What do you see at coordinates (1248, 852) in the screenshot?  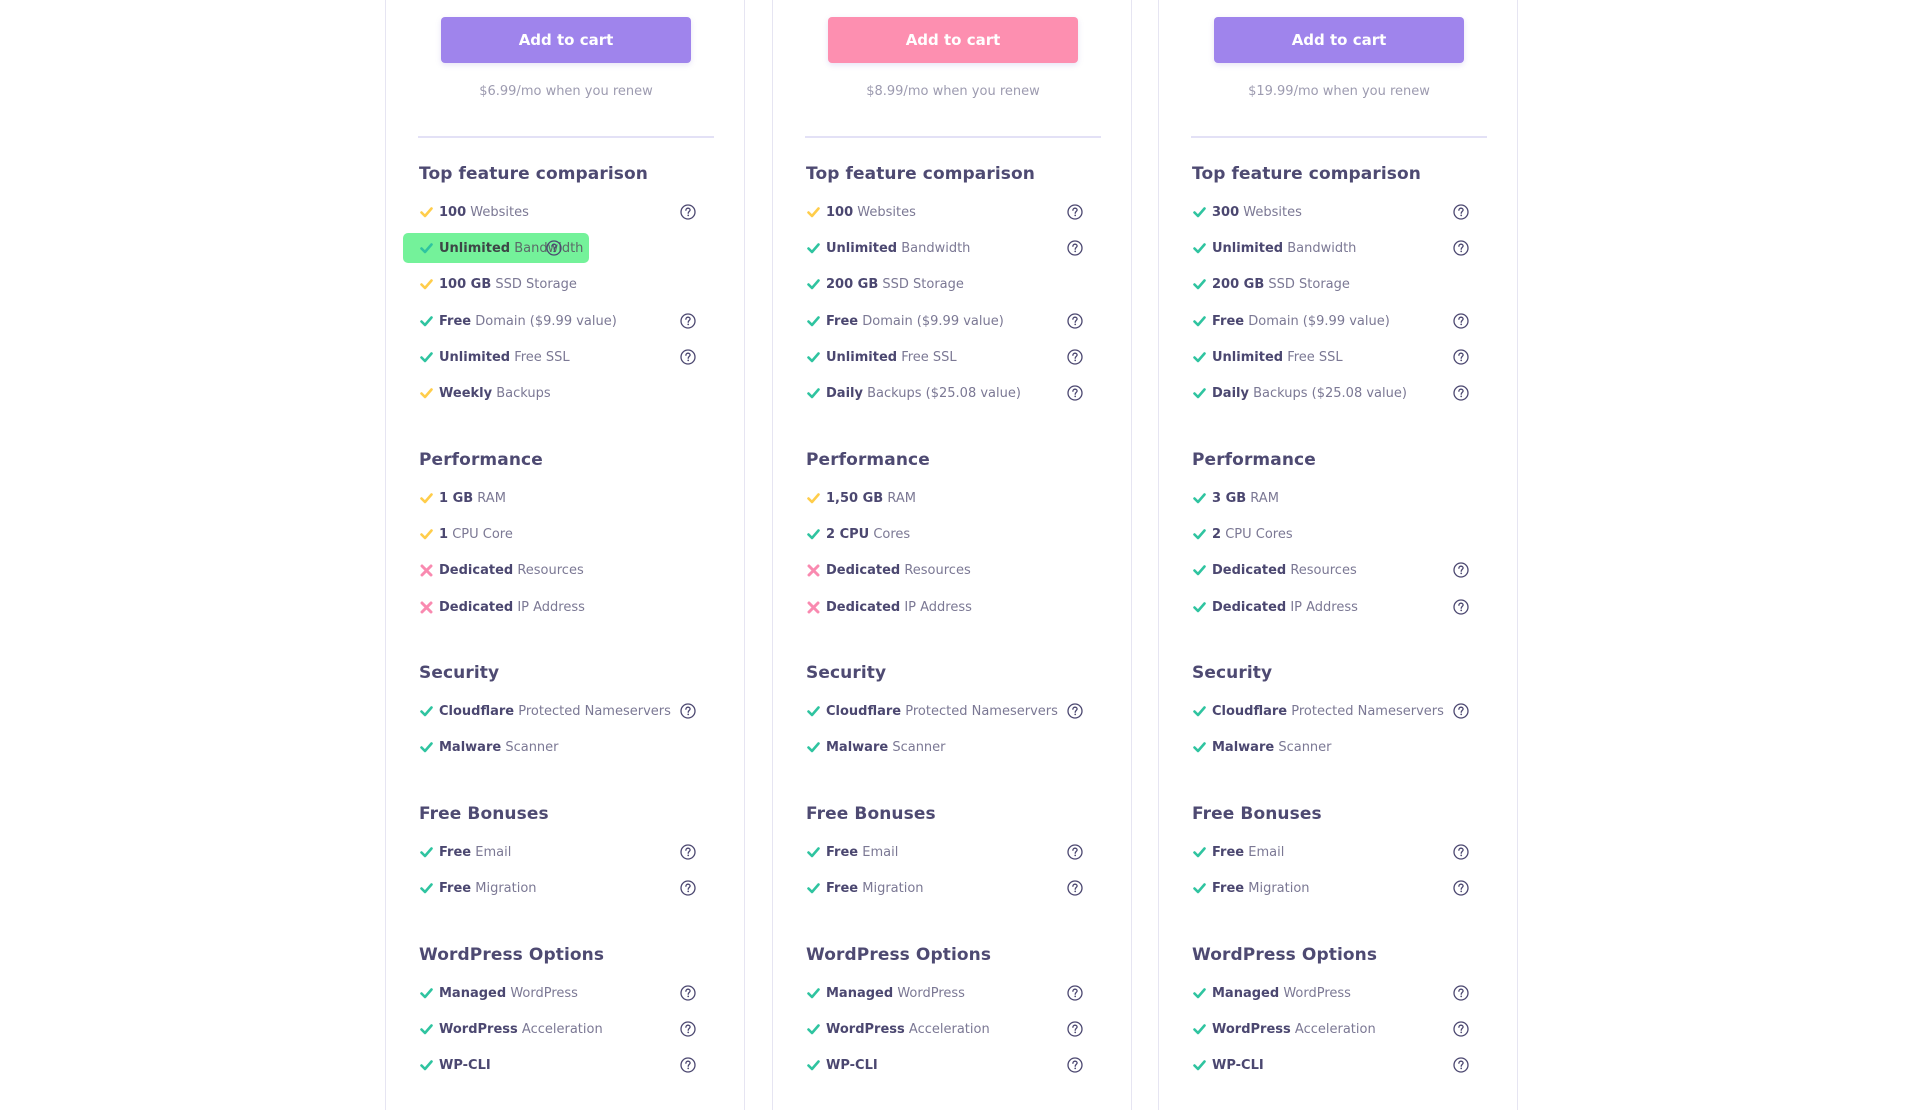 I see `feature-label: Free Email` at bounding box center [1248, 852].